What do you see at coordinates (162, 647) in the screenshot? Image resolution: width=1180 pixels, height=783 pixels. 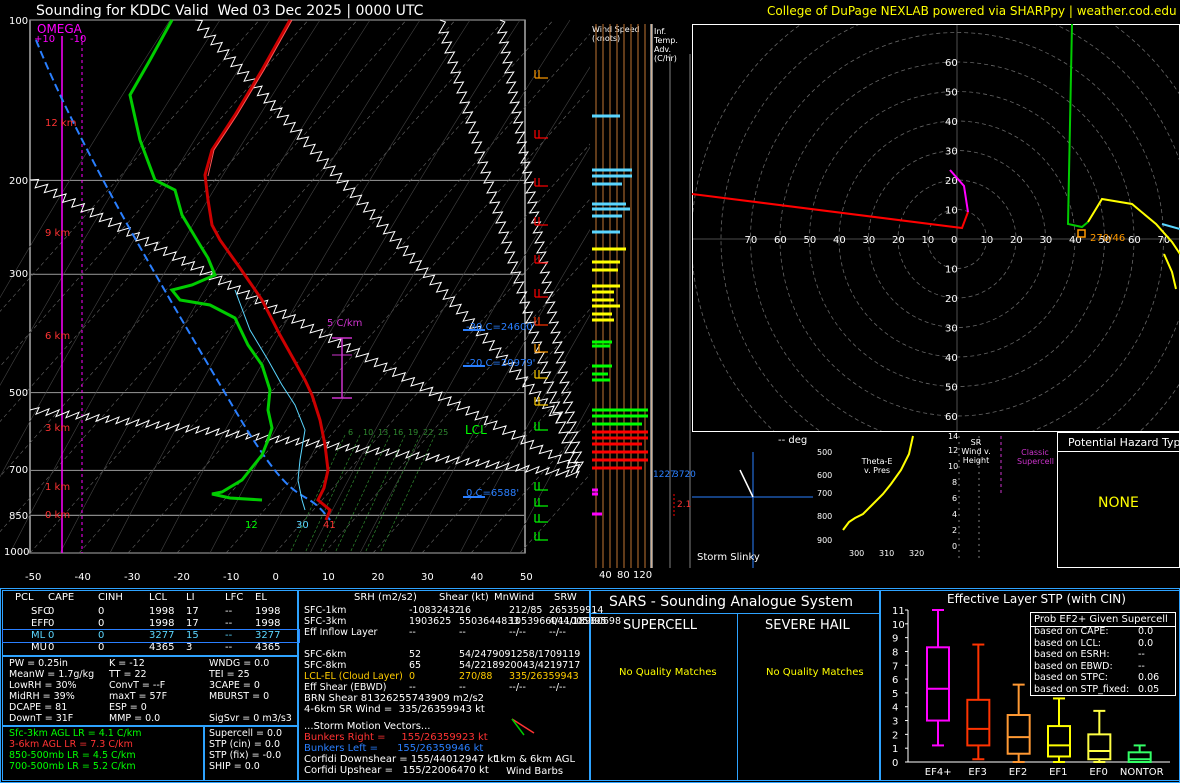 I see `parcel-cell: 4365` at bounding box center [162, 647].